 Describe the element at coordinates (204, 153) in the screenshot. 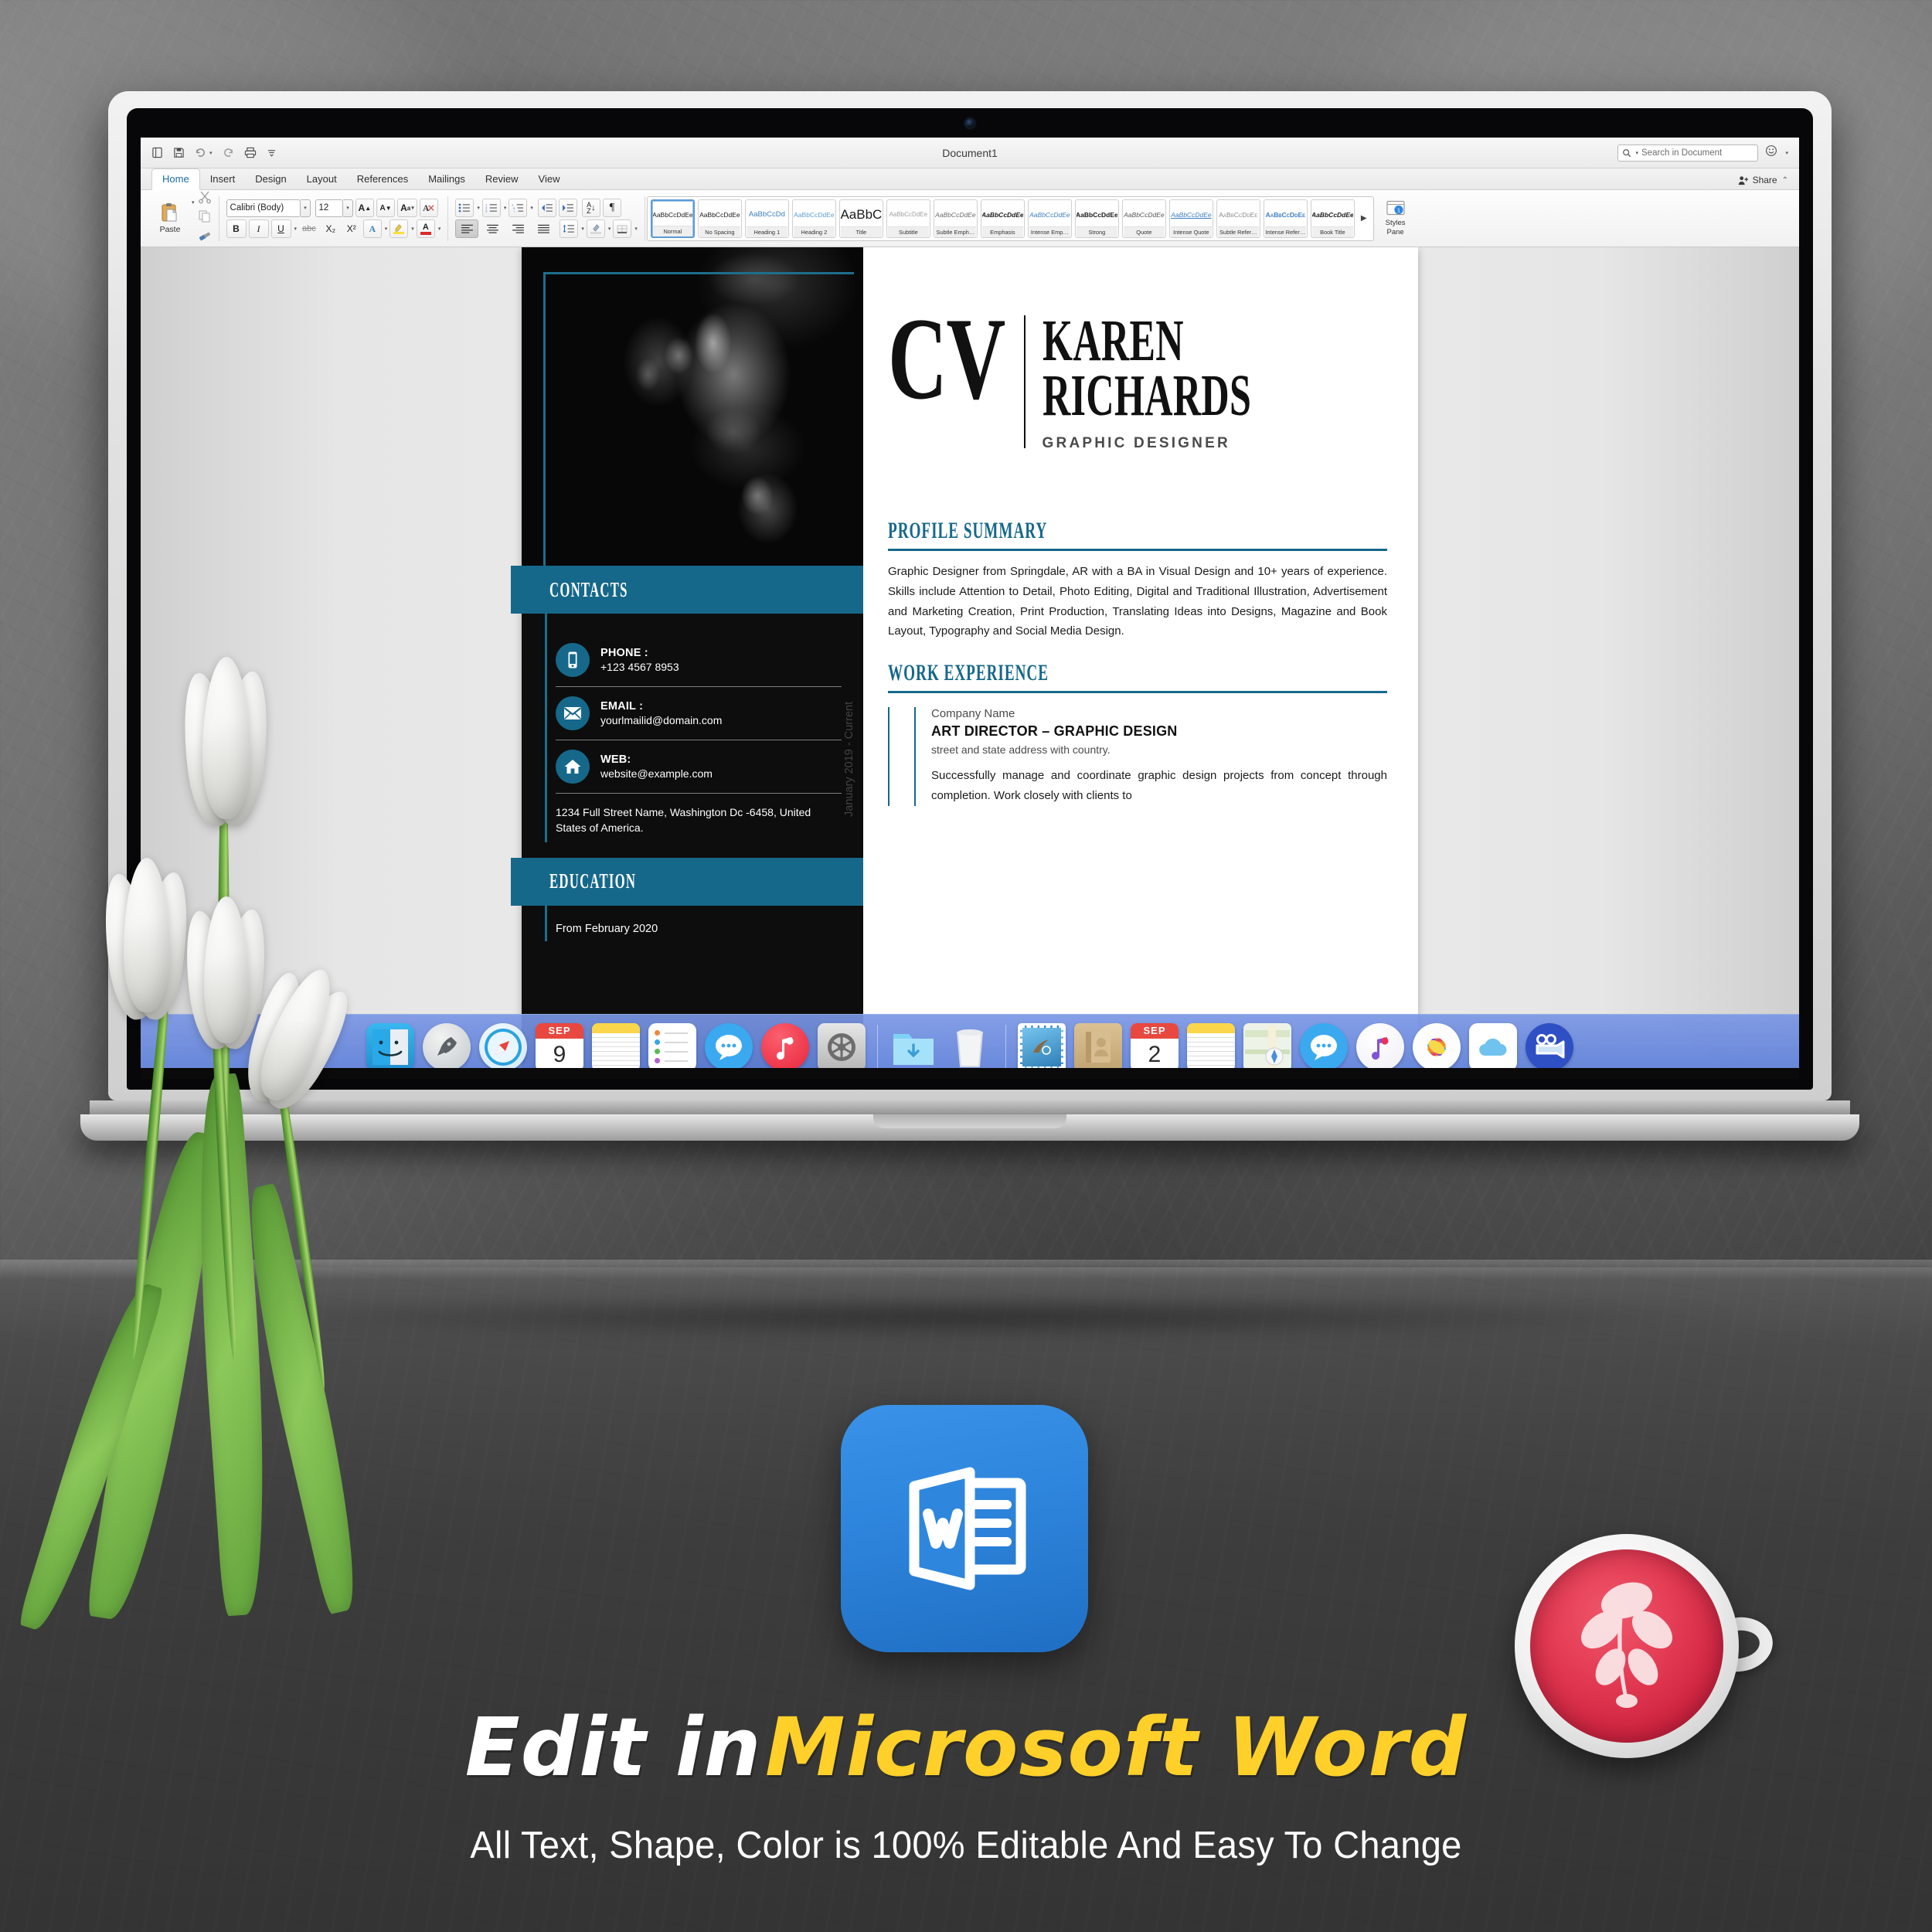

I see `undo-icon: ▾` at that location.